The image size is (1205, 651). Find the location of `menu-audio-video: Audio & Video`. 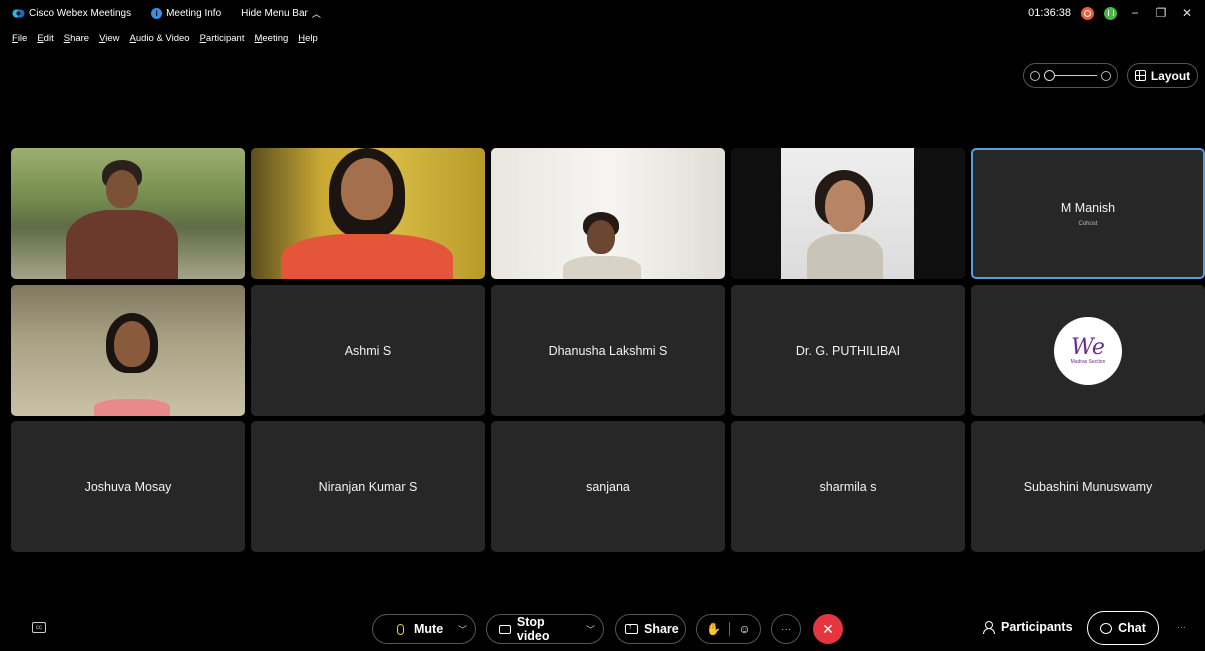

menu-audio-video: Audio & Video is located at coordinates (160, 38).